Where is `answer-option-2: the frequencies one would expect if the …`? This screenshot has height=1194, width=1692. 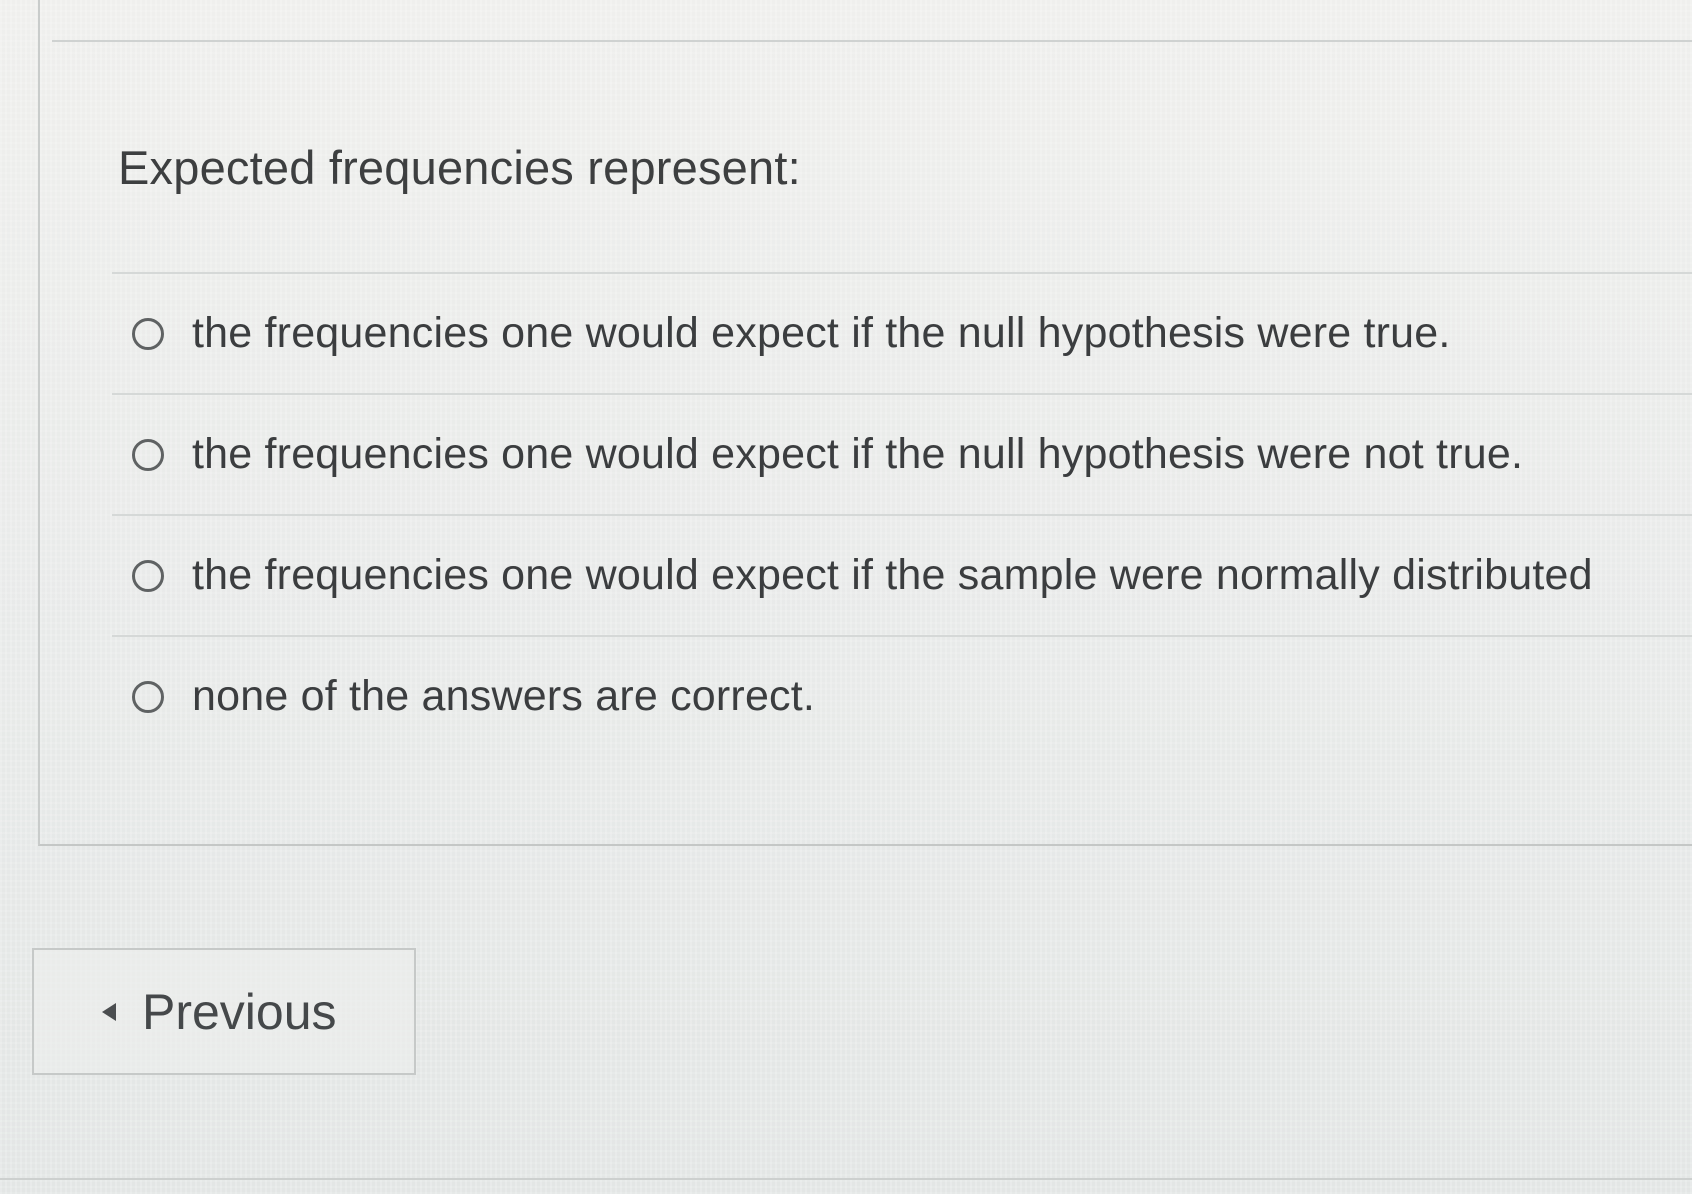
answer-option-2: the frequencies one would expect if the … is located at coordinates (902, 453).